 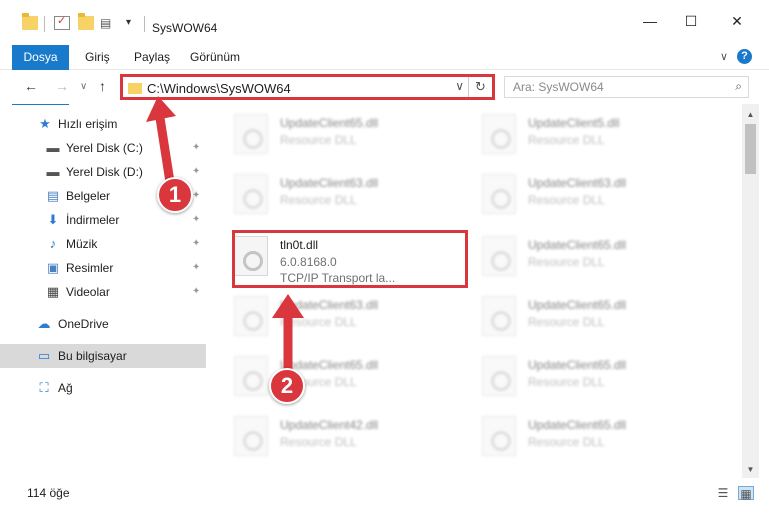 I want to click on step-1-badge: 1, so click(x=175, y=195).